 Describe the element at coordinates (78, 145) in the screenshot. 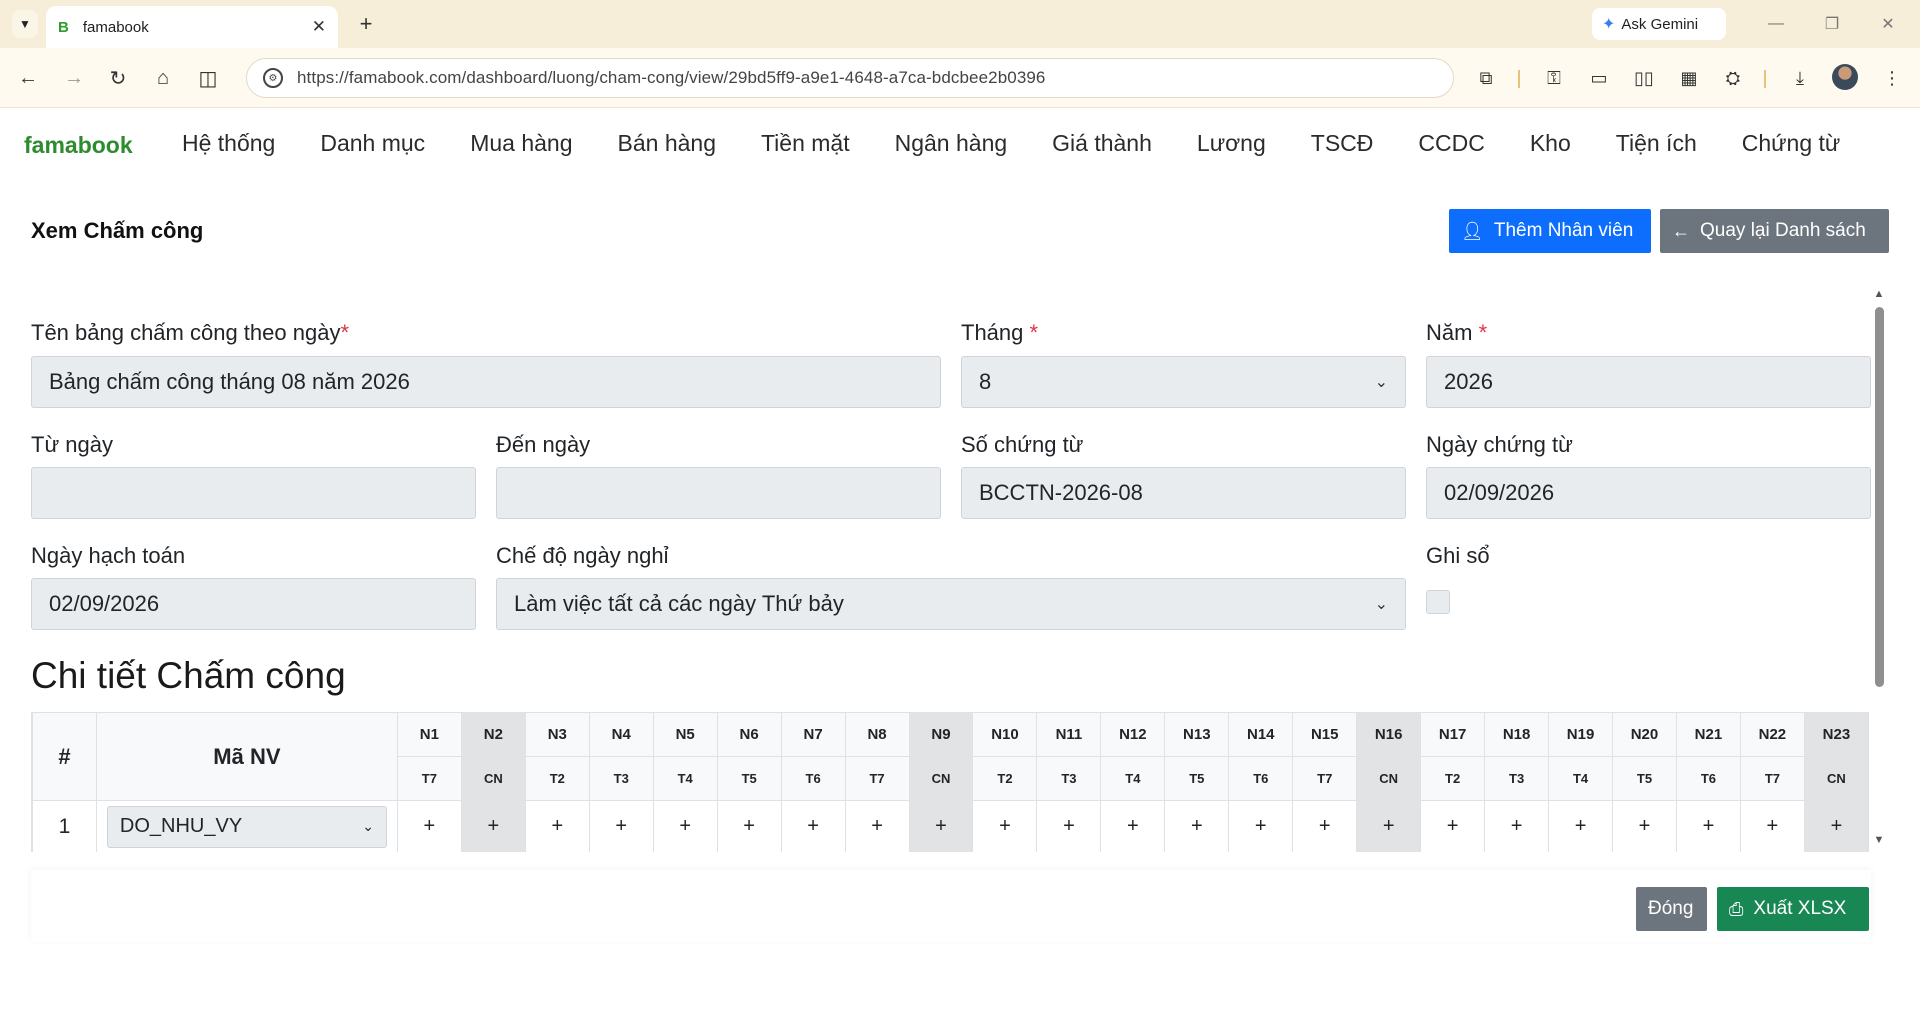

I see `brand-logo: famabook` at that location.